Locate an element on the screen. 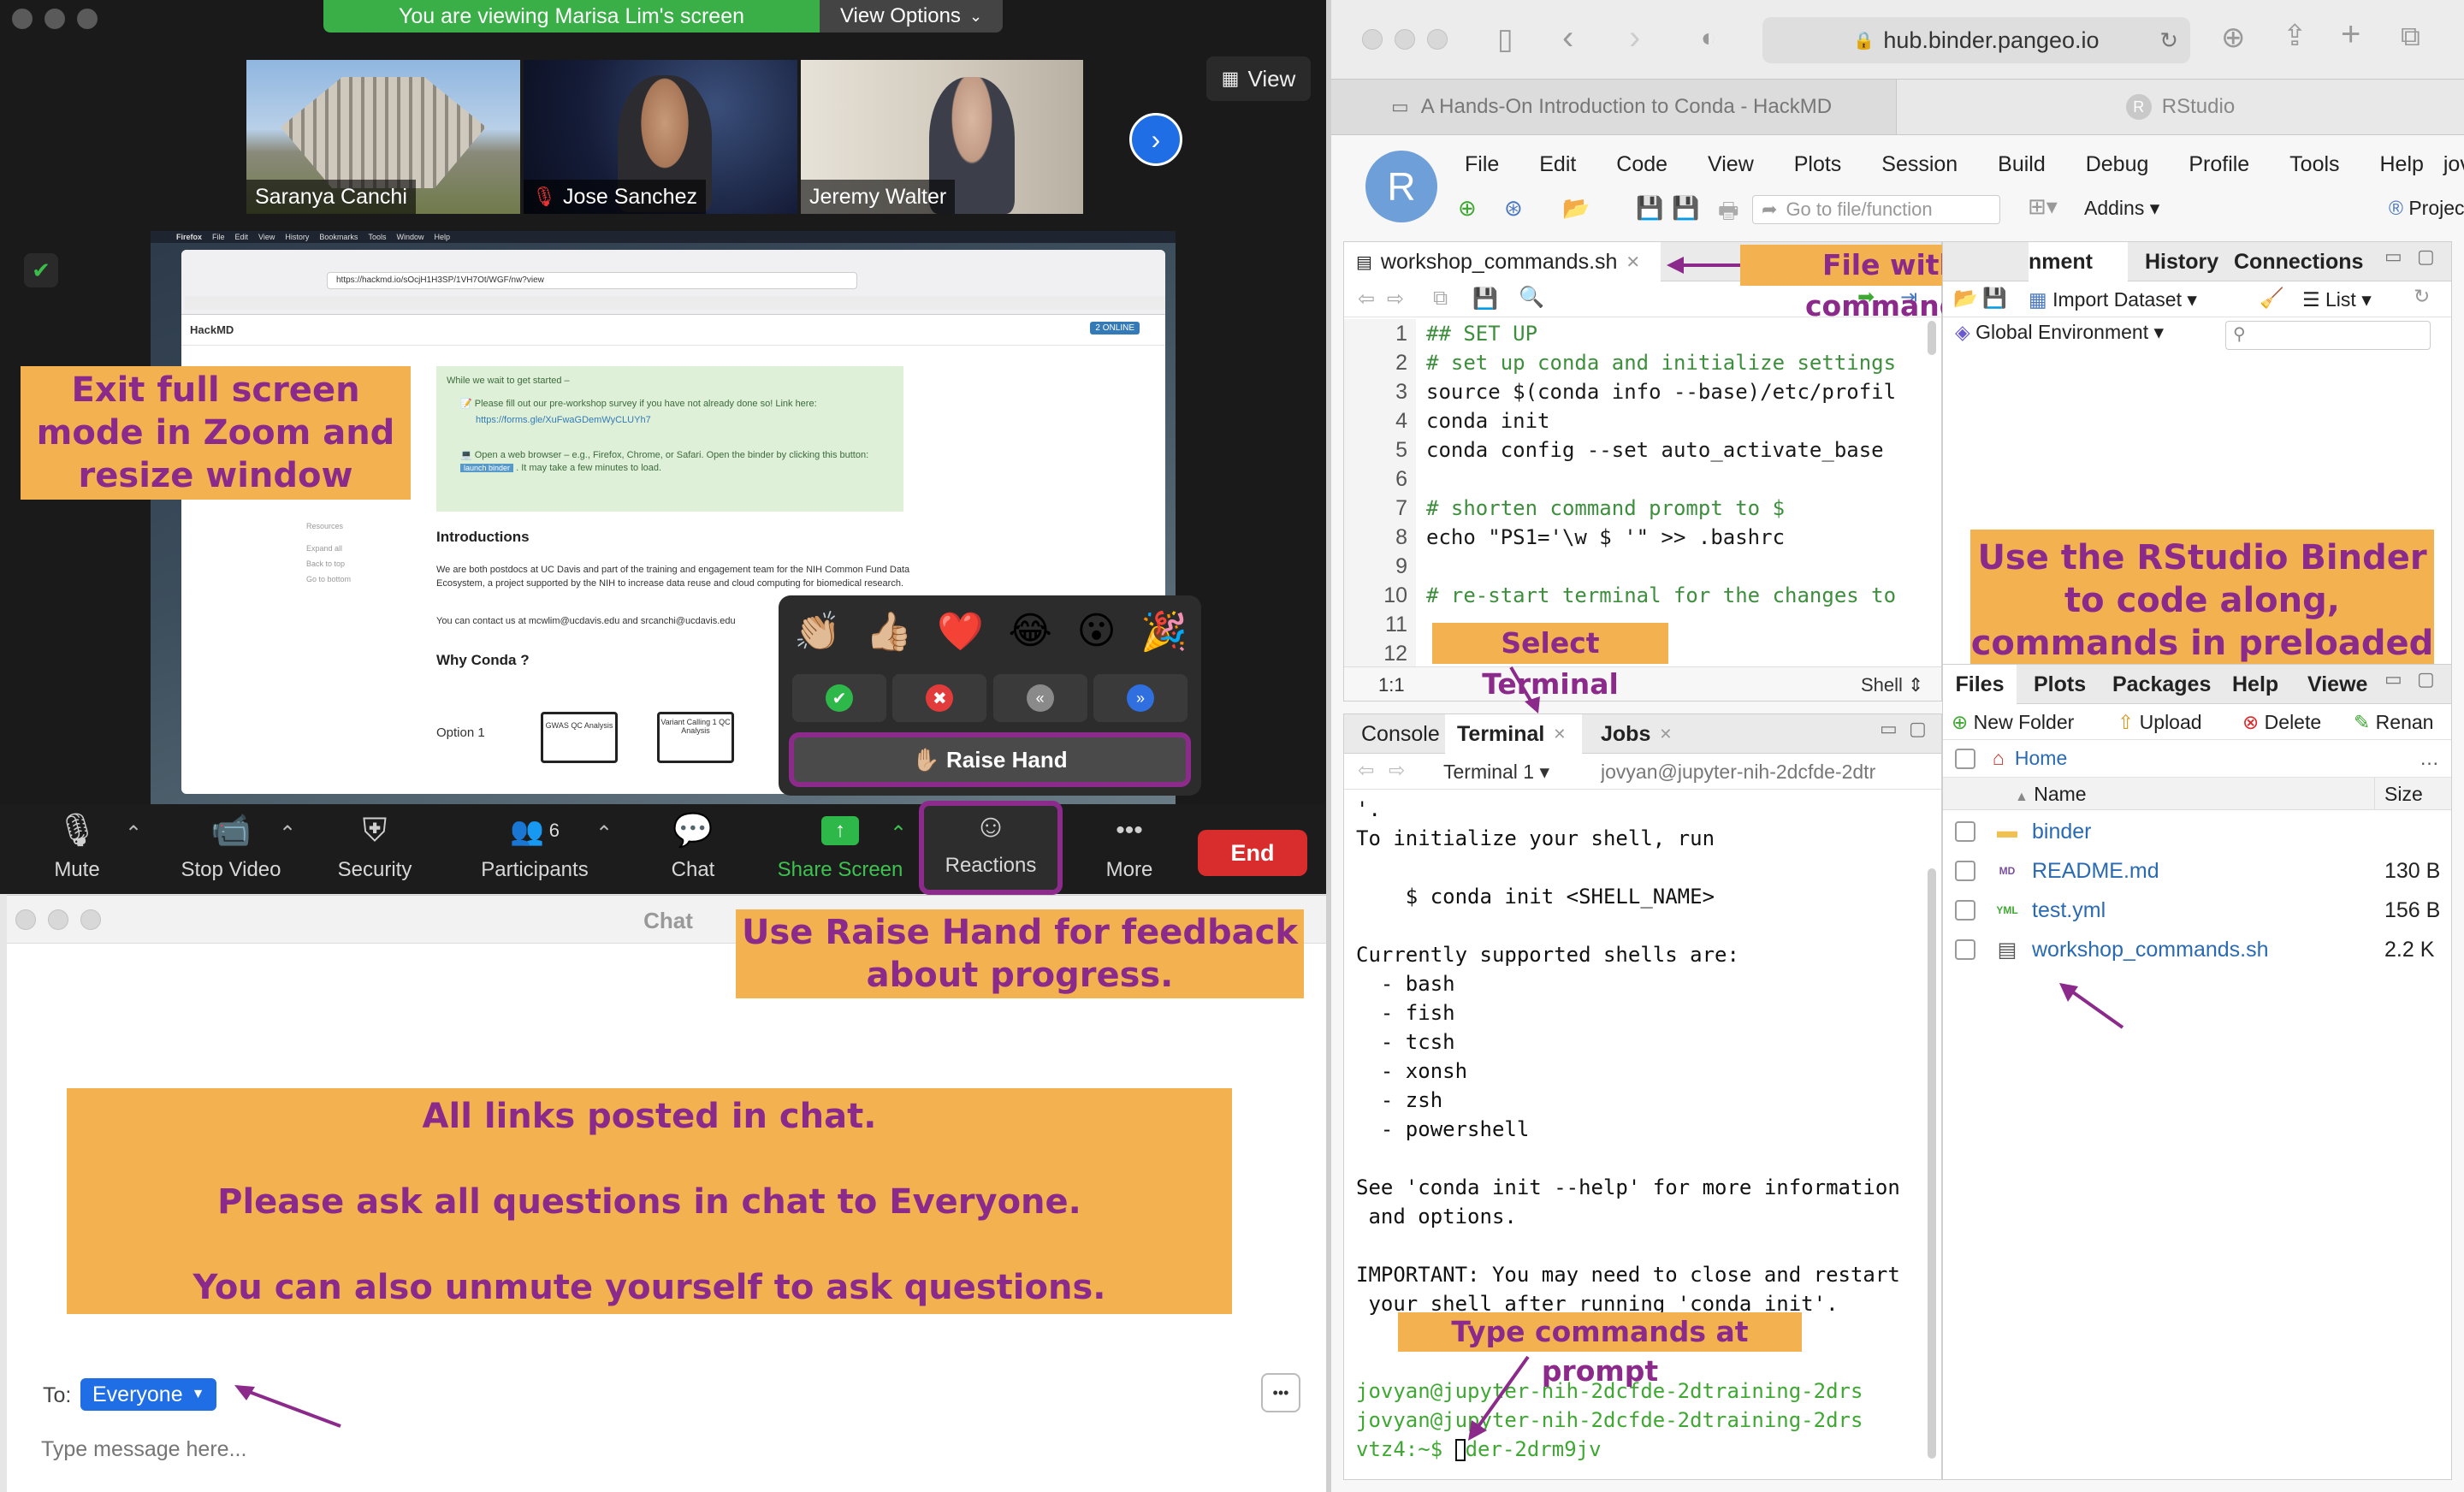 The width and height of the screenshot is (2464, 1492). workspace-panes-icon: ⊞▾ is located at coordinates (2043, 206).